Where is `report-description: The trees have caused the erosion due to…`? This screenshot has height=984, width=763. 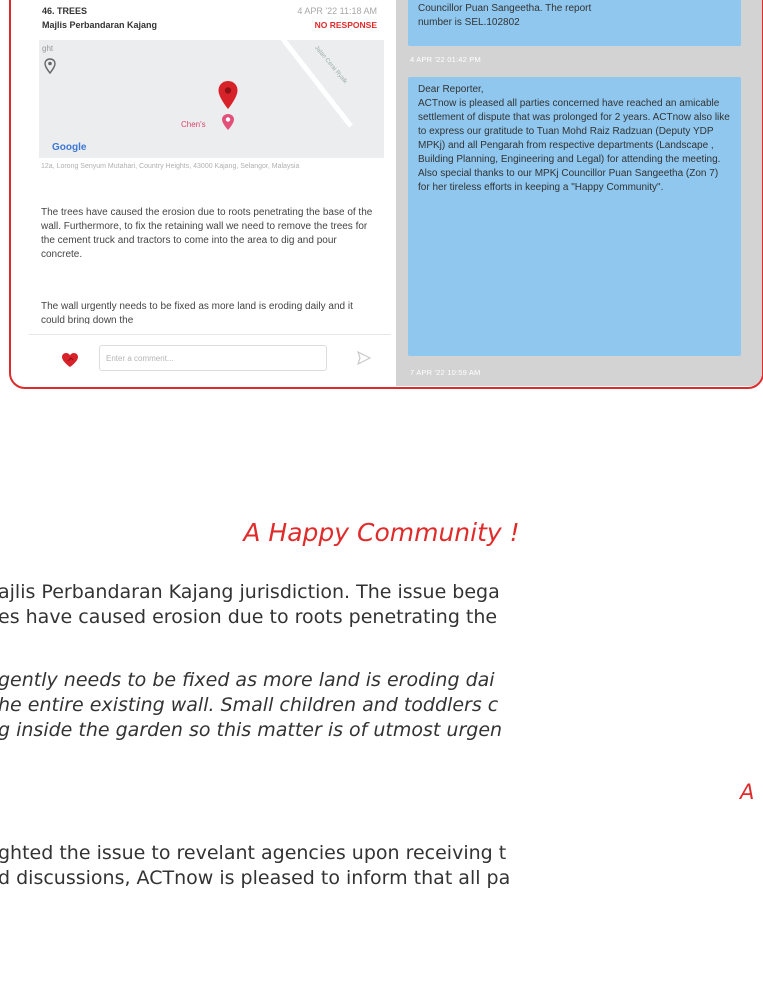
report-description: The trees have caused the erosion due to… is located at coordinates (207, 233).